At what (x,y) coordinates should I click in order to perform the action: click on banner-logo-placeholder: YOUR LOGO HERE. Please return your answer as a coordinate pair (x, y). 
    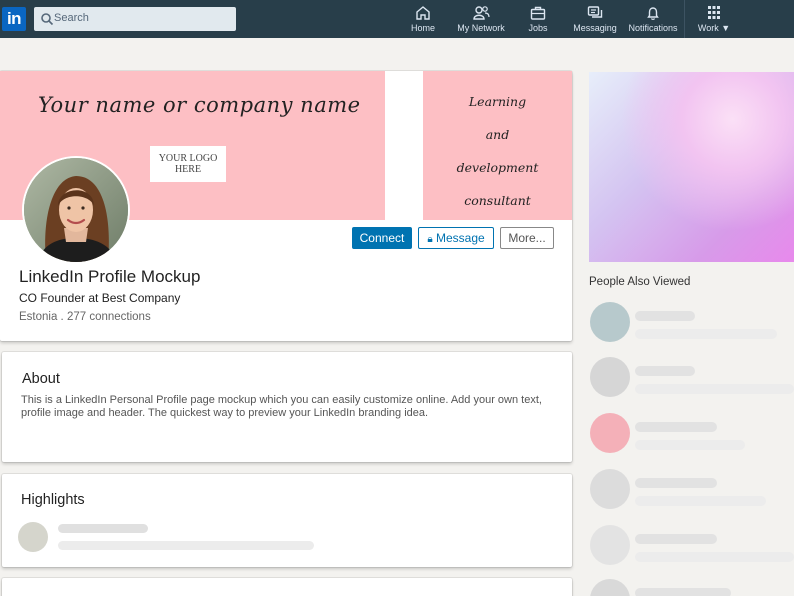
    Looking at the image, I should click on (188, 164).